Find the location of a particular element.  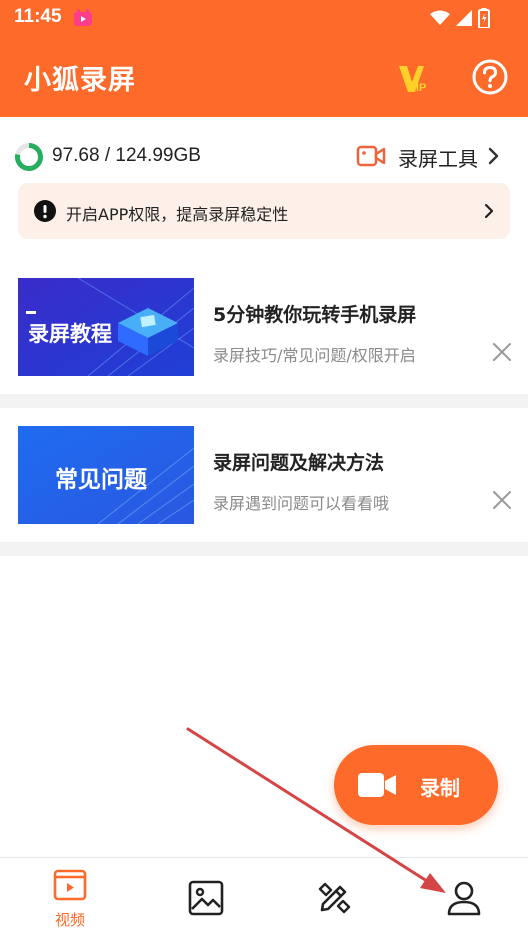

bottom-navigation: 视频 is located at coordinates (264, 898).